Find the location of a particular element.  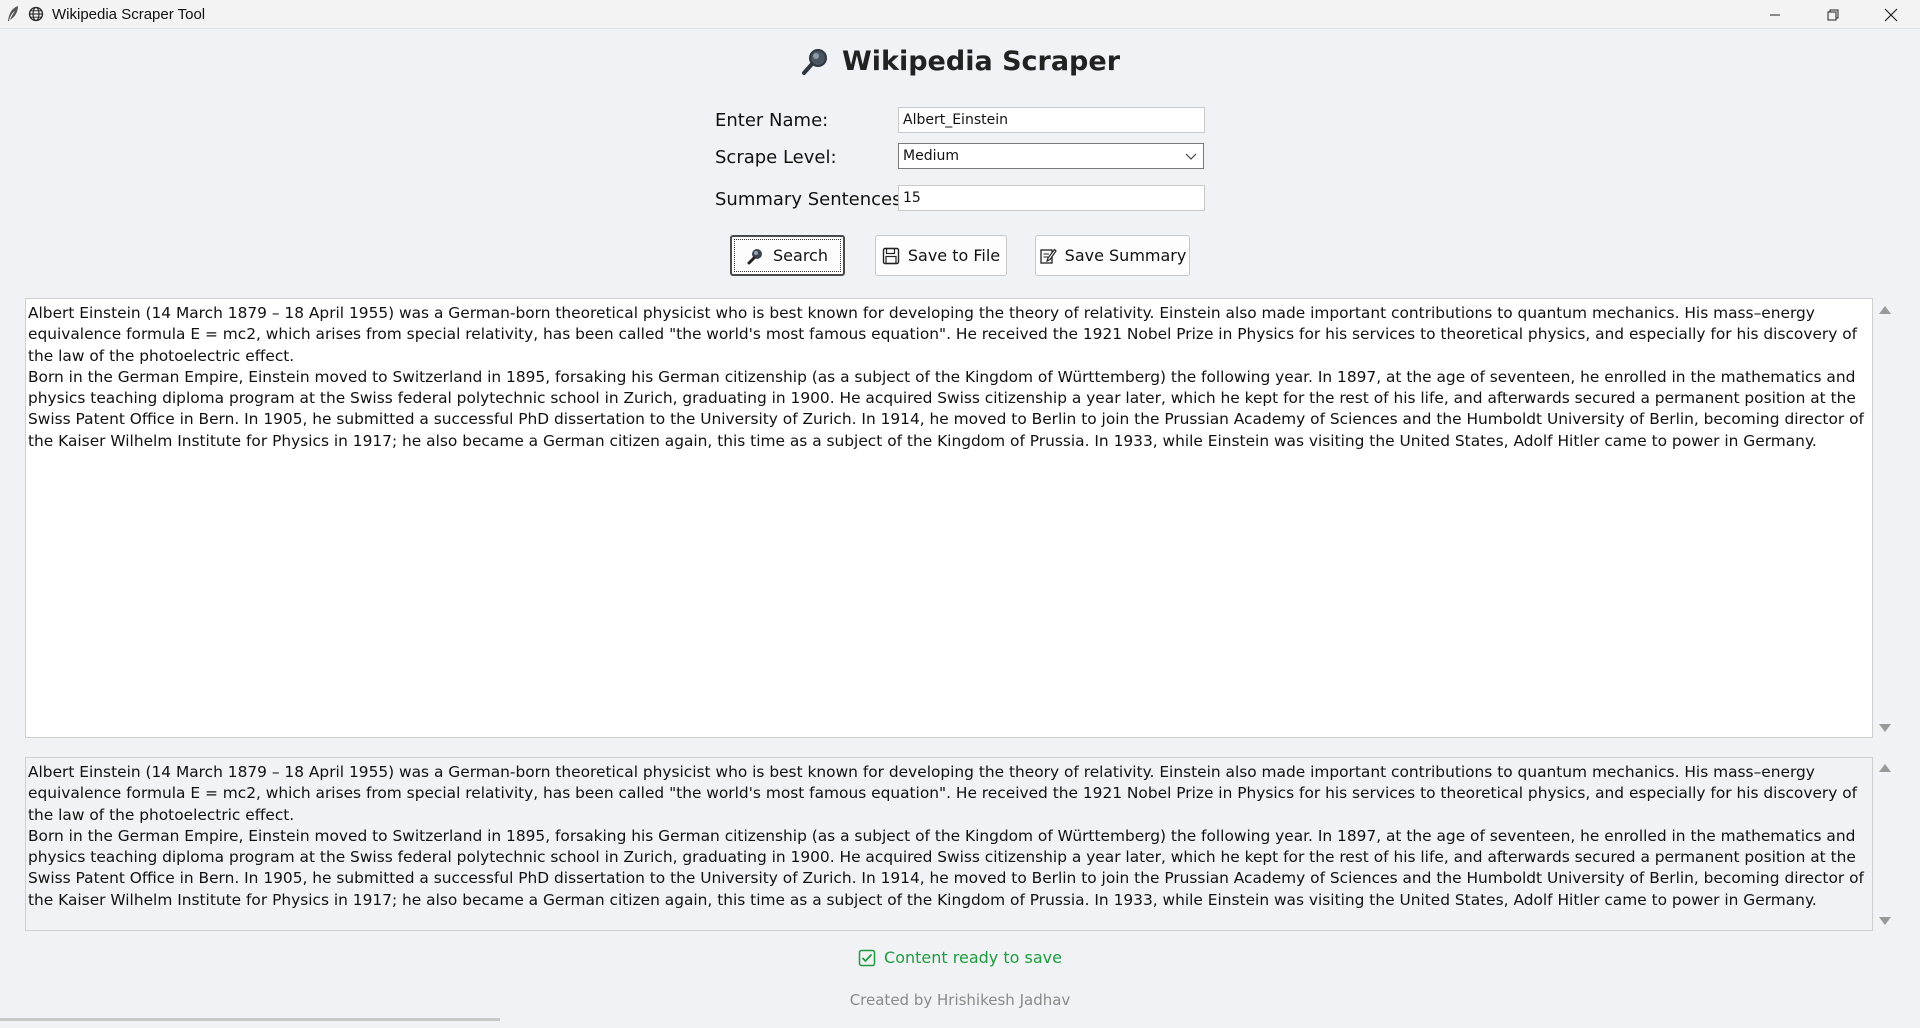

page-title: Wikipedia Scraper is located at coordinates (981, 61).